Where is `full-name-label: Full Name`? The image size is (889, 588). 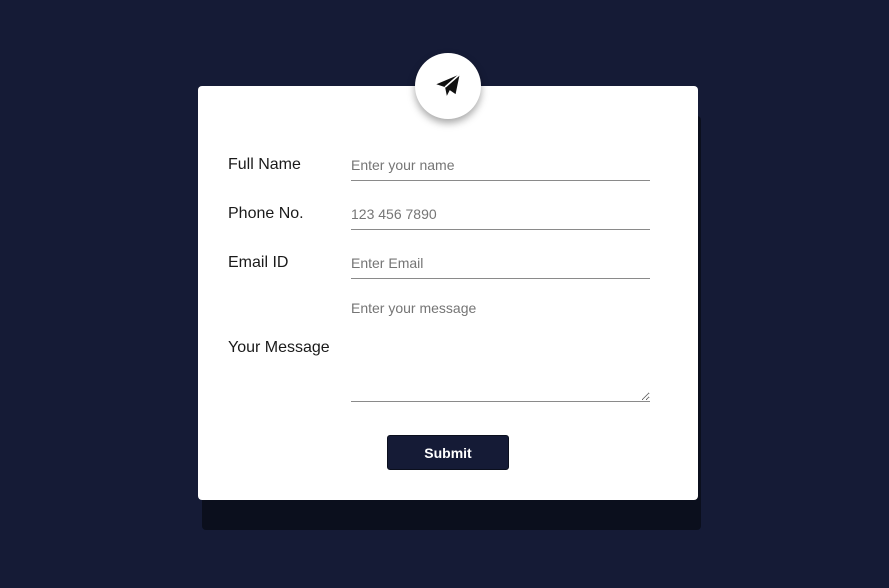 full-name-label: Full Name is located at coordinates (264, 164).